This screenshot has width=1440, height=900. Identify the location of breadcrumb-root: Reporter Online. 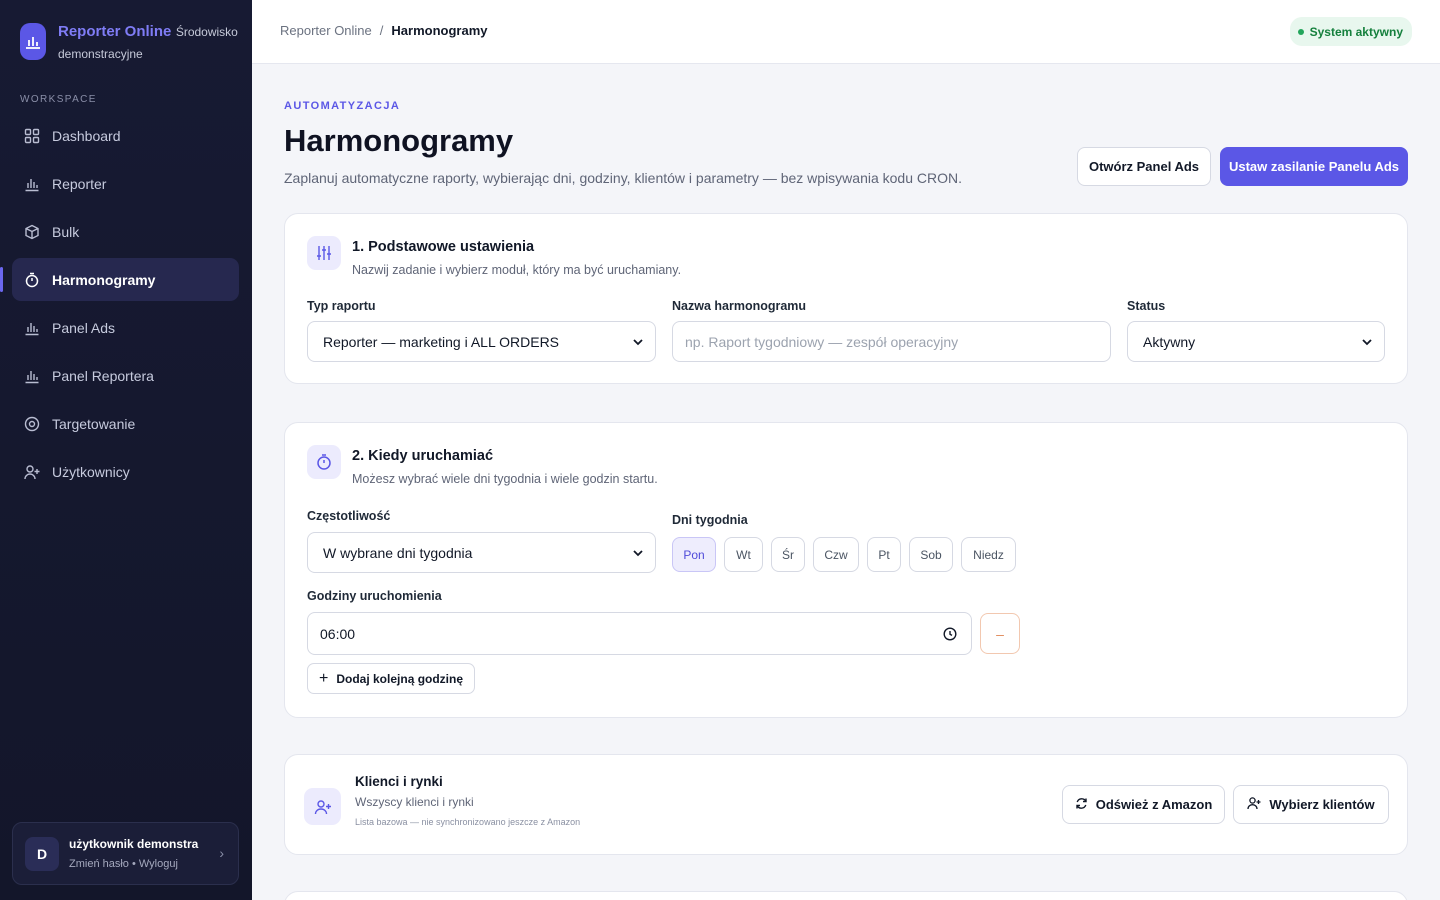
(326, 30).